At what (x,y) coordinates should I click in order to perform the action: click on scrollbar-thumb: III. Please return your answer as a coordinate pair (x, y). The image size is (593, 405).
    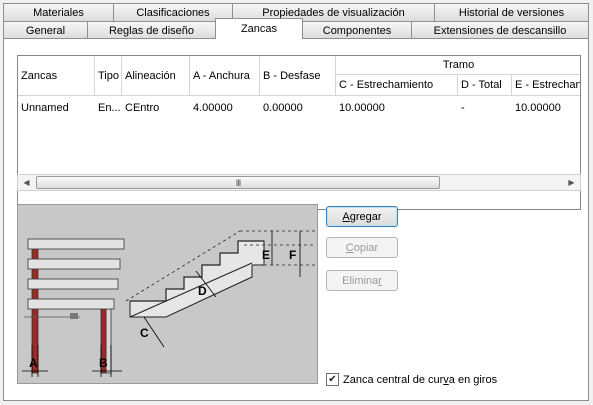
    Looking at the image, I should click on (238, 182).